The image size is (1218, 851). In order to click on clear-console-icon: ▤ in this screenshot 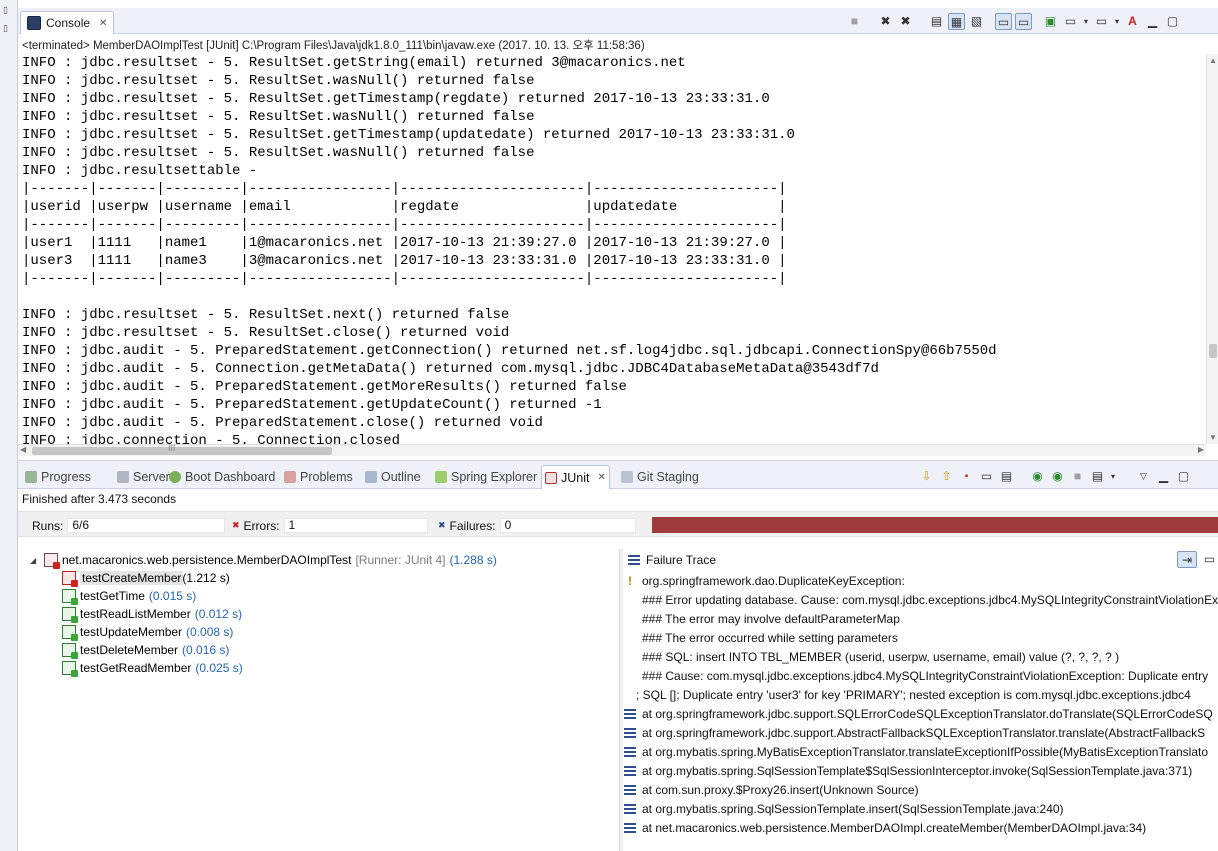, I will do `click(936, 21)`.